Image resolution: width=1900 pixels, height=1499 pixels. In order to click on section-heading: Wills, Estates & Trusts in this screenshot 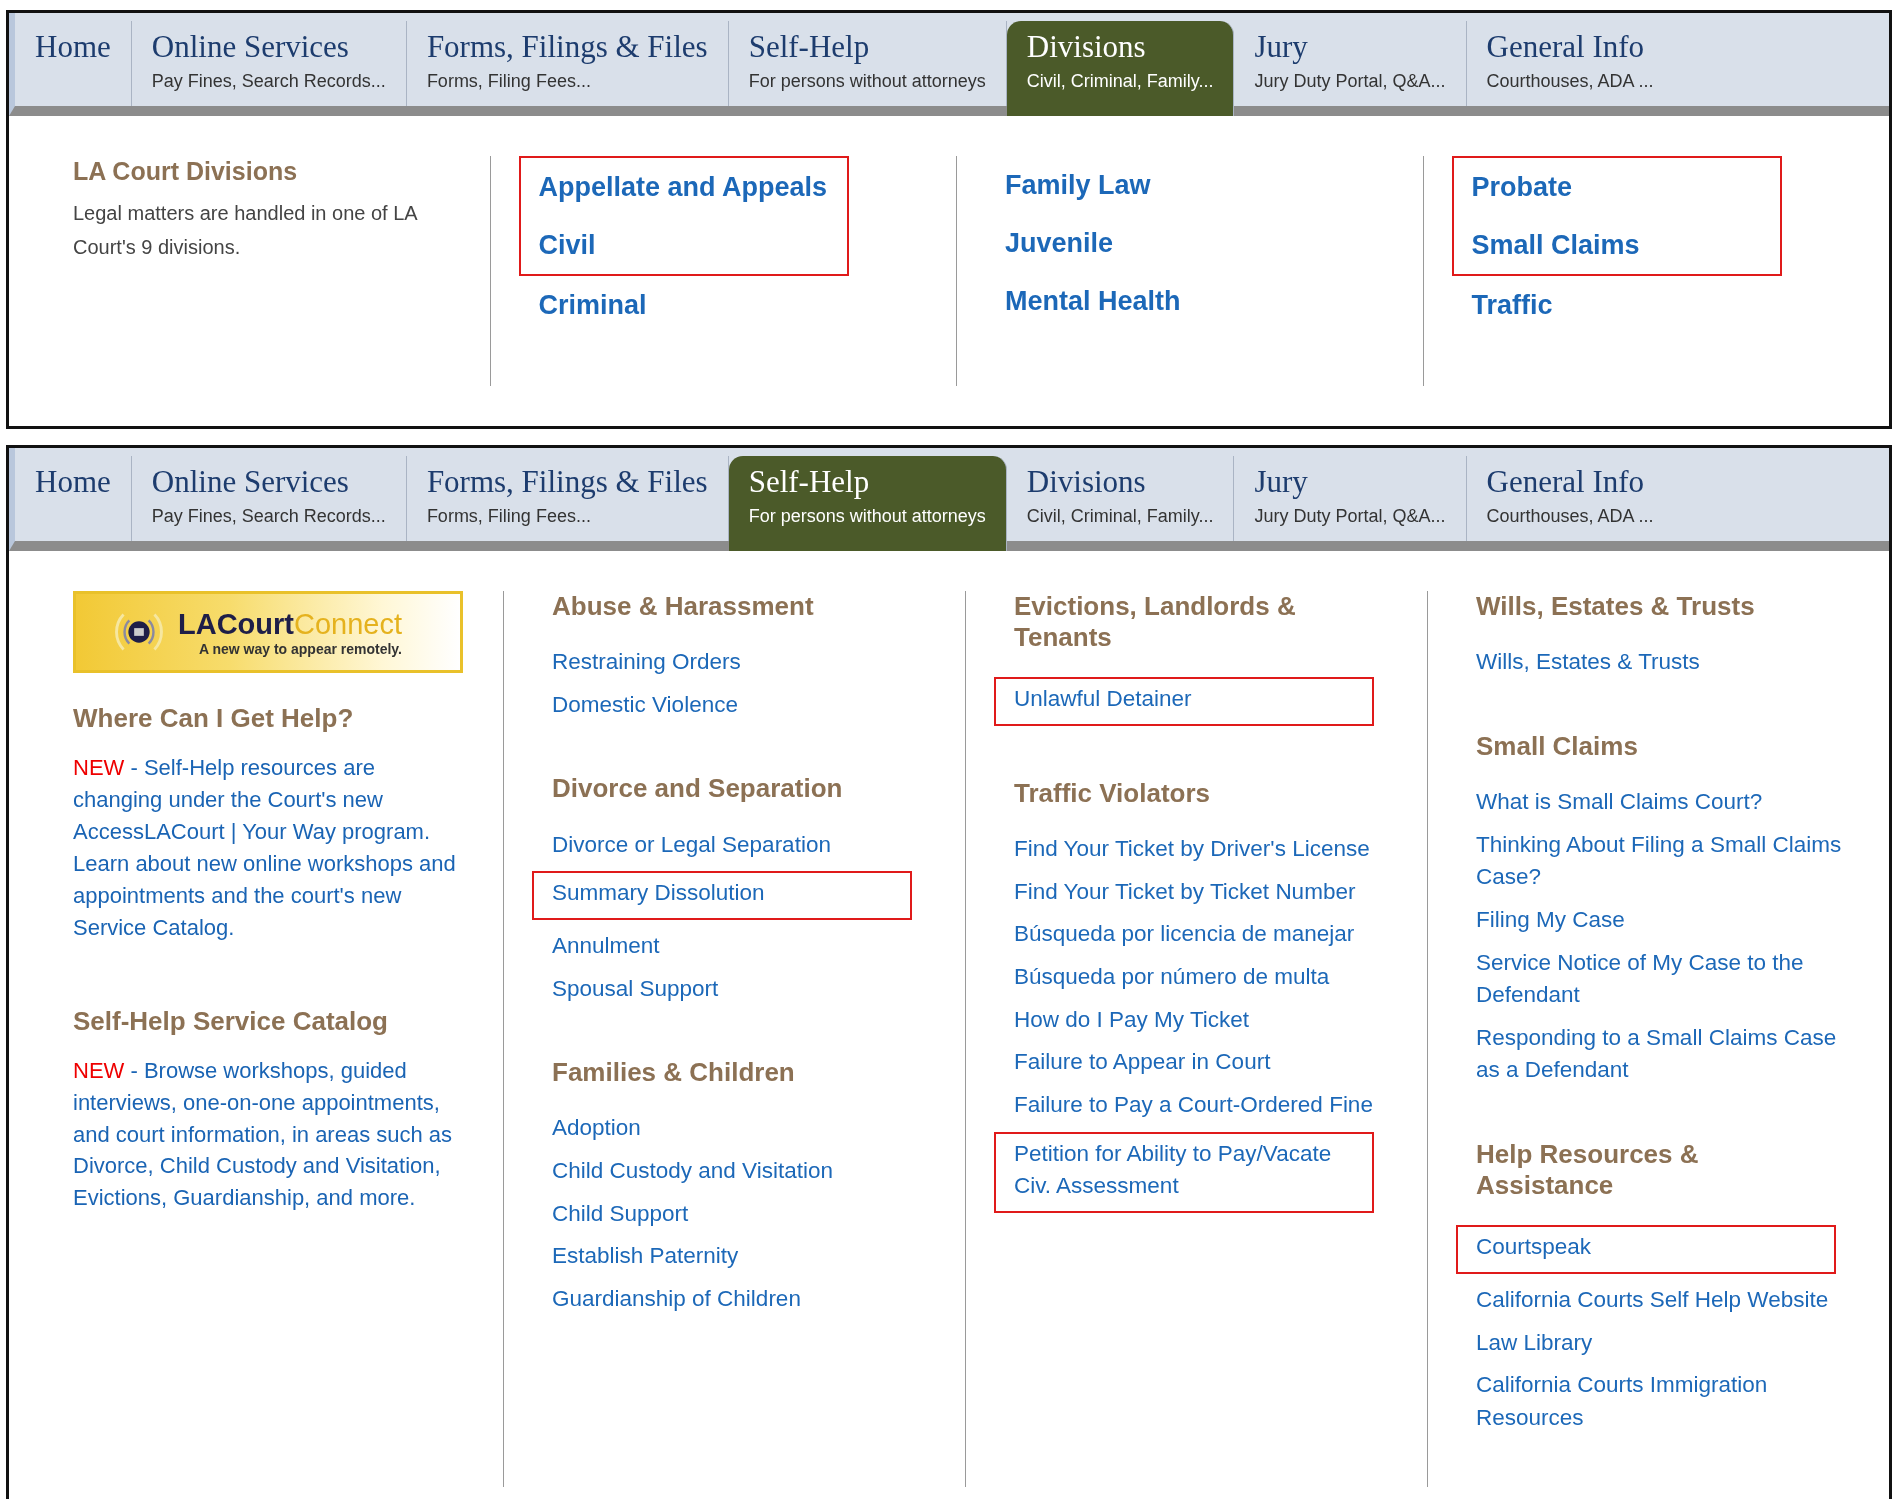, I will do `click(1616, 607)`.